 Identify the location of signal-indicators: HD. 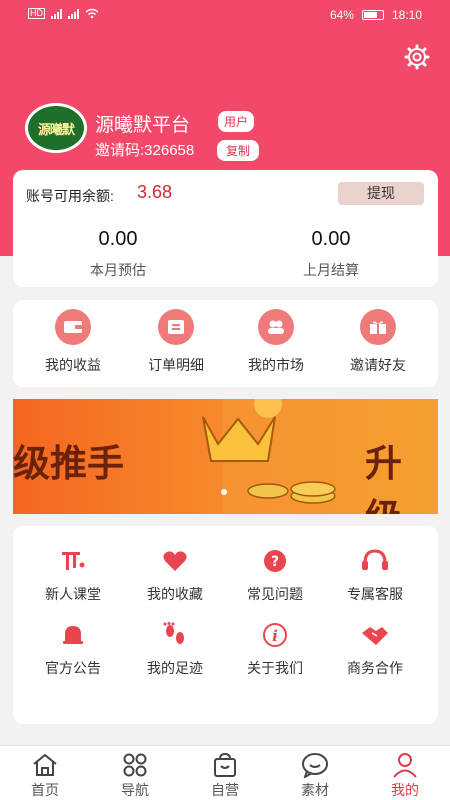
(63, 13).